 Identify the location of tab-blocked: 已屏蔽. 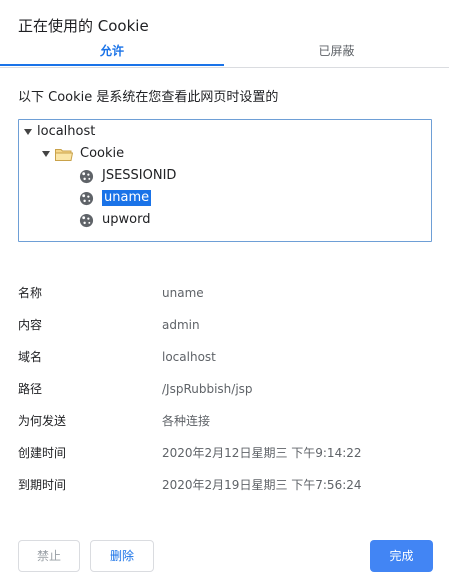
(336, 52).